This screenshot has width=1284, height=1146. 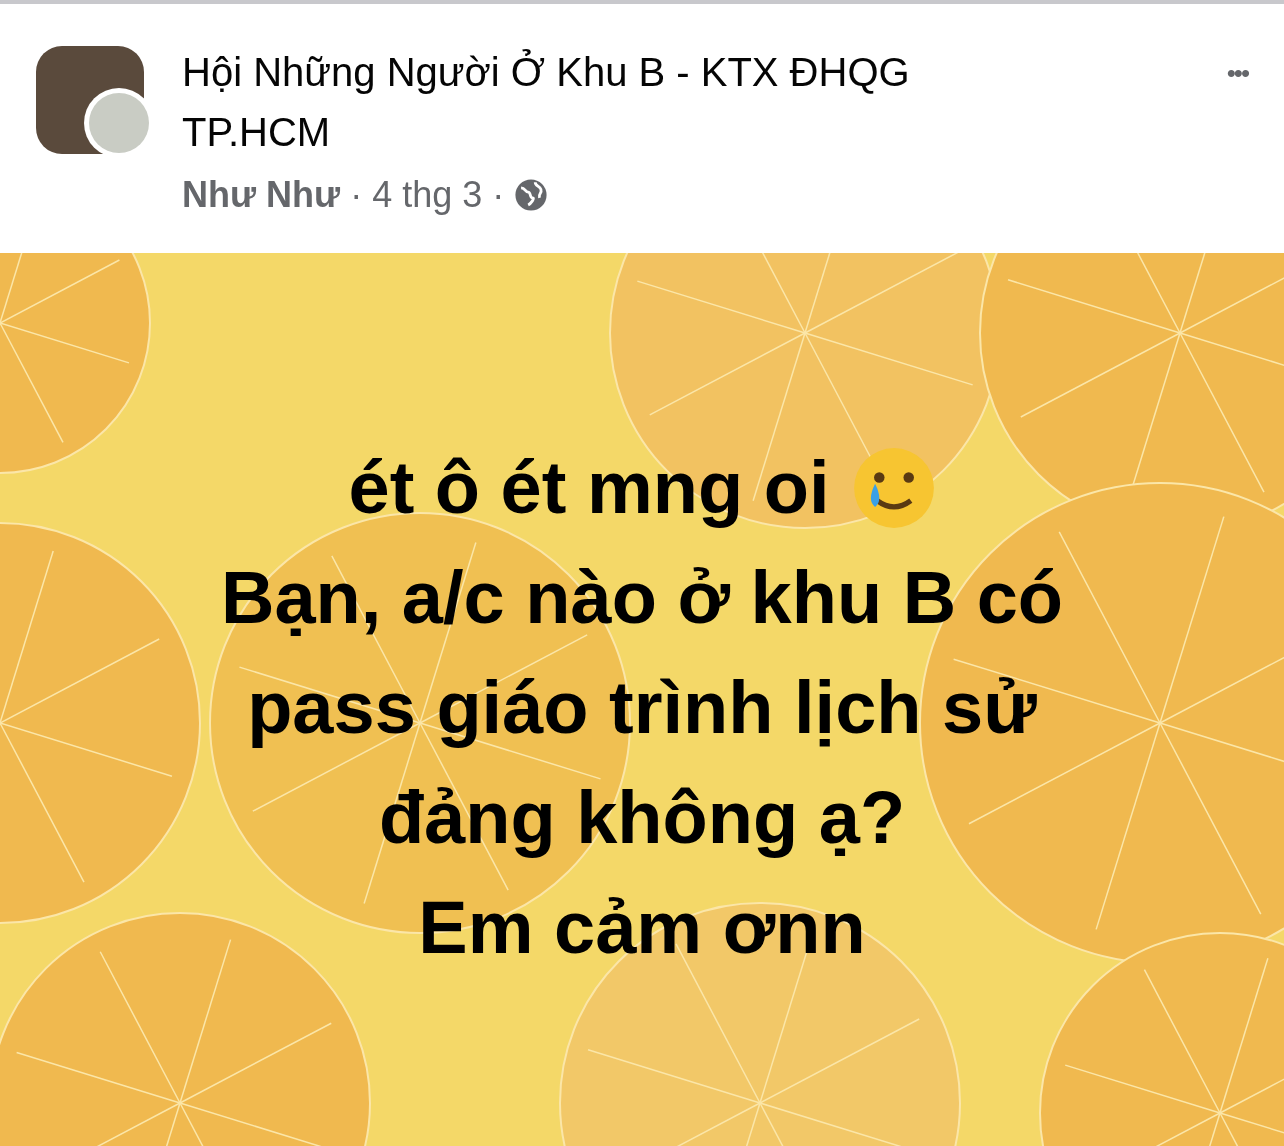 I want to click on globe-icon, so click(x=531, y=195).